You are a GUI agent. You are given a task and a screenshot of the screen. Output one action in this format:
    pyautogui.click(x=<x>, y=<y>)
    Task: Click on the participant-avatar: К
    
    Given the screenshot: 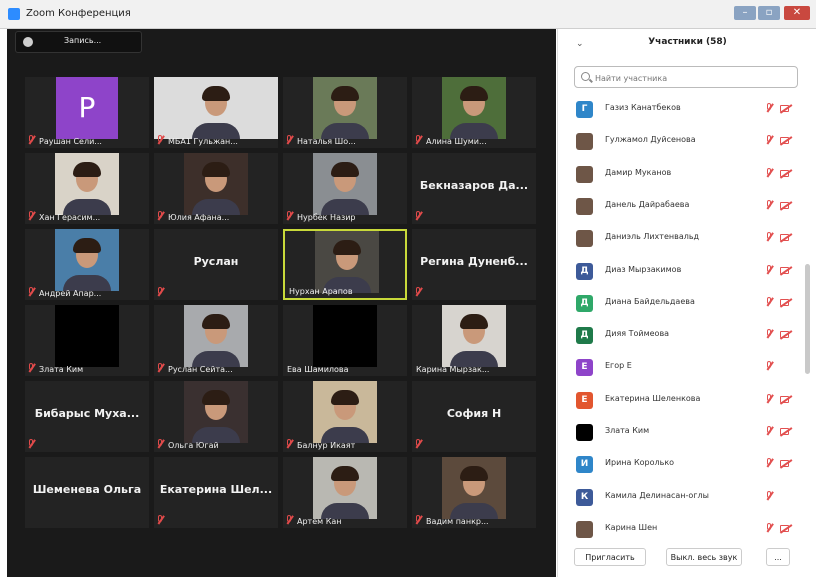 What is the action you would take?
    pyautogui.click(x=584, y=497)
    